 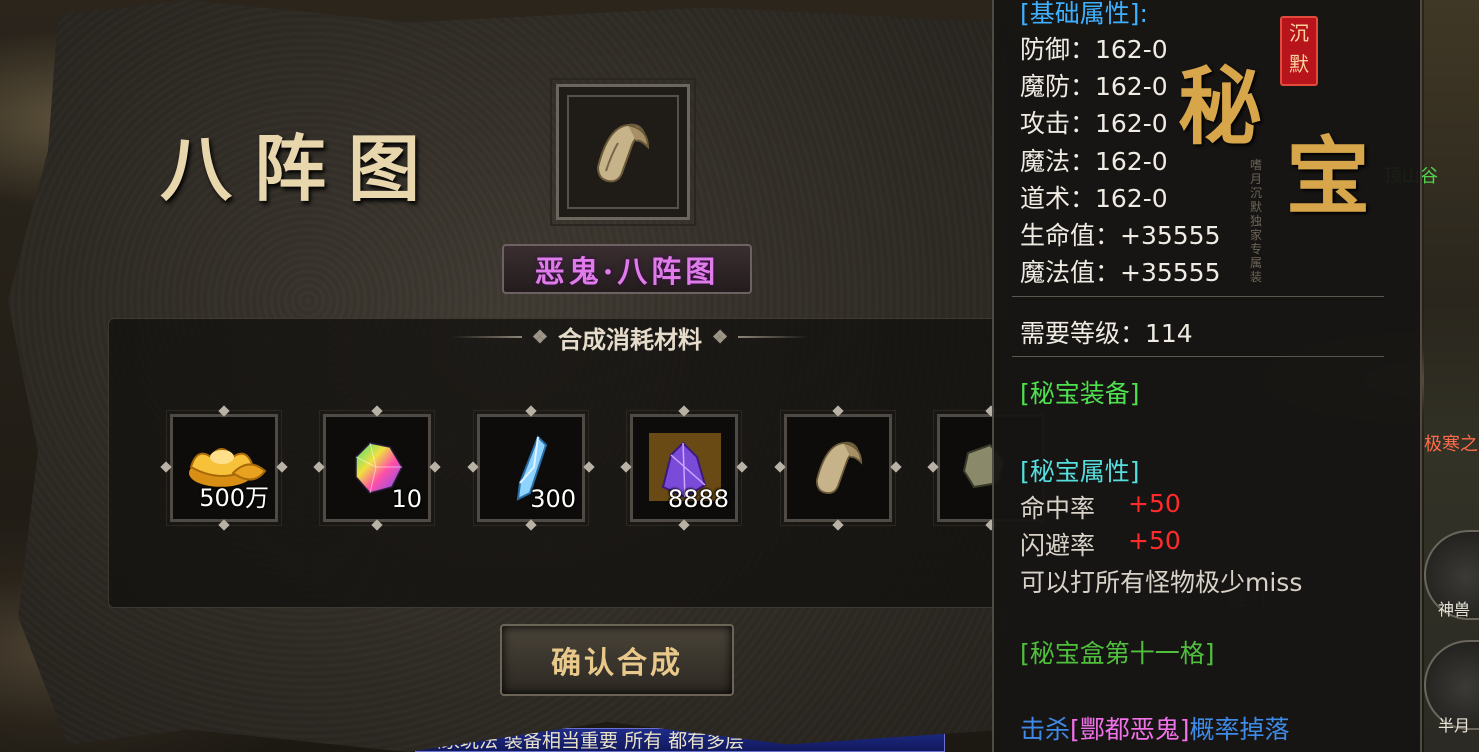 What do you see at coordinates (1094, 86) in the screenshot?
I see `stat-line: 魔防：162-0` at bounding box center [1094, 86].